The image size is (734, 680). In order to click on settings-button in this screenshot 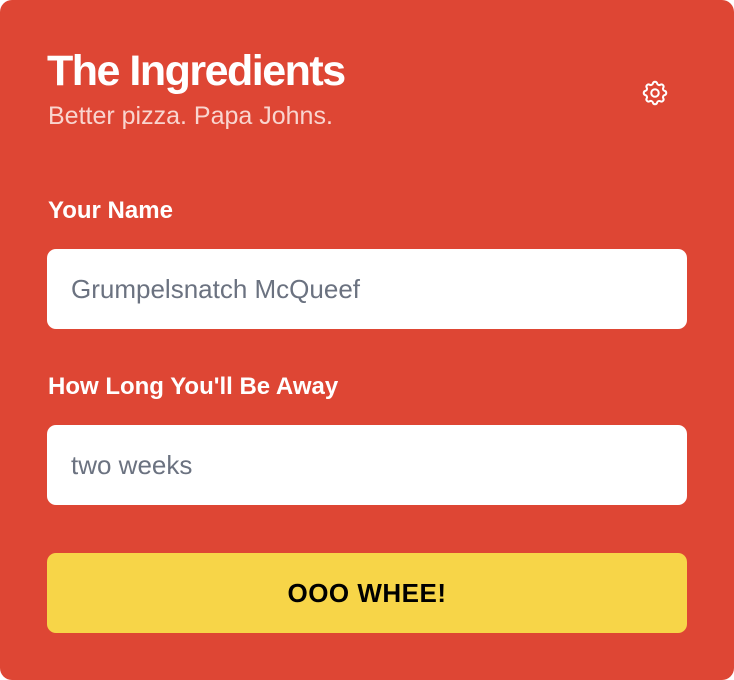, I will do `click(655, 93)`.